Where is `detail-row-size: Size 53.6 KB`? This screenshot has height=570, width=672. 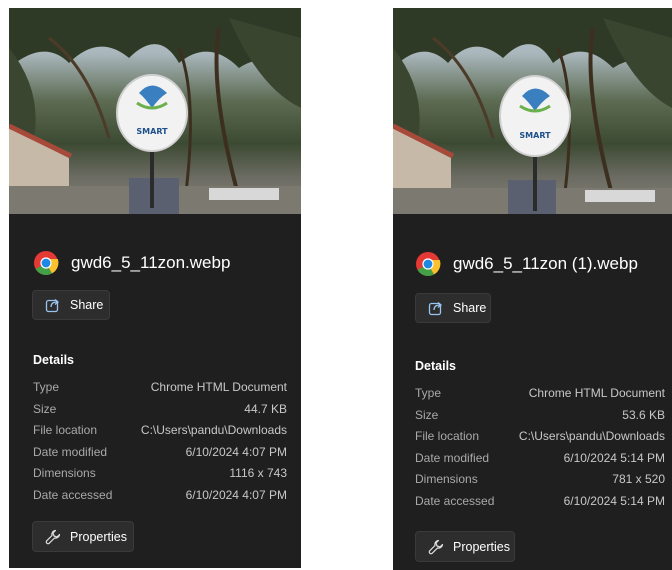 detail-row-size: Size 53.6 KB is located at coordinates (540, 419).